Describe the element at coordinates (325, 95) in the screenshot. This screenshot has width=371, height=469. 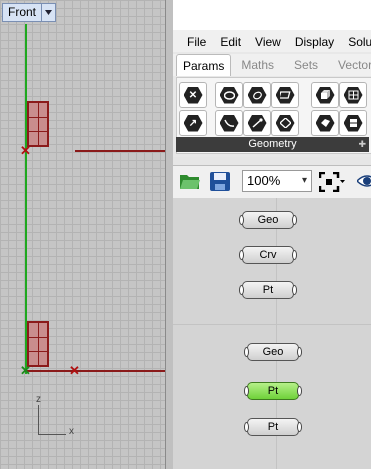
I see `box-icon` at that location.